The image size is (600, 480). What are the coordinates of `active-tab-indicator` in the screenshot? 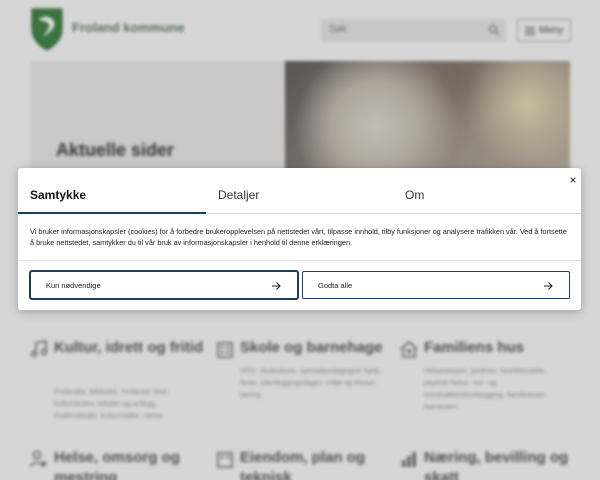 It's located at (112, 213).